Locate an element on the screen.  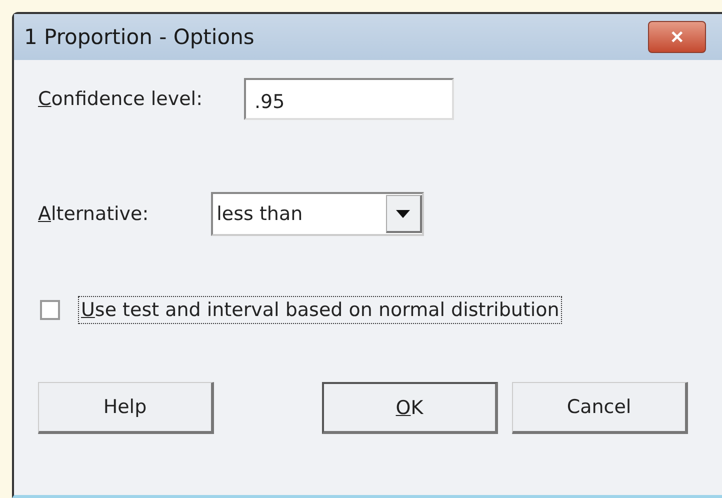
window-title: 1 Proportion - Options is located at coordinates (139, 37).